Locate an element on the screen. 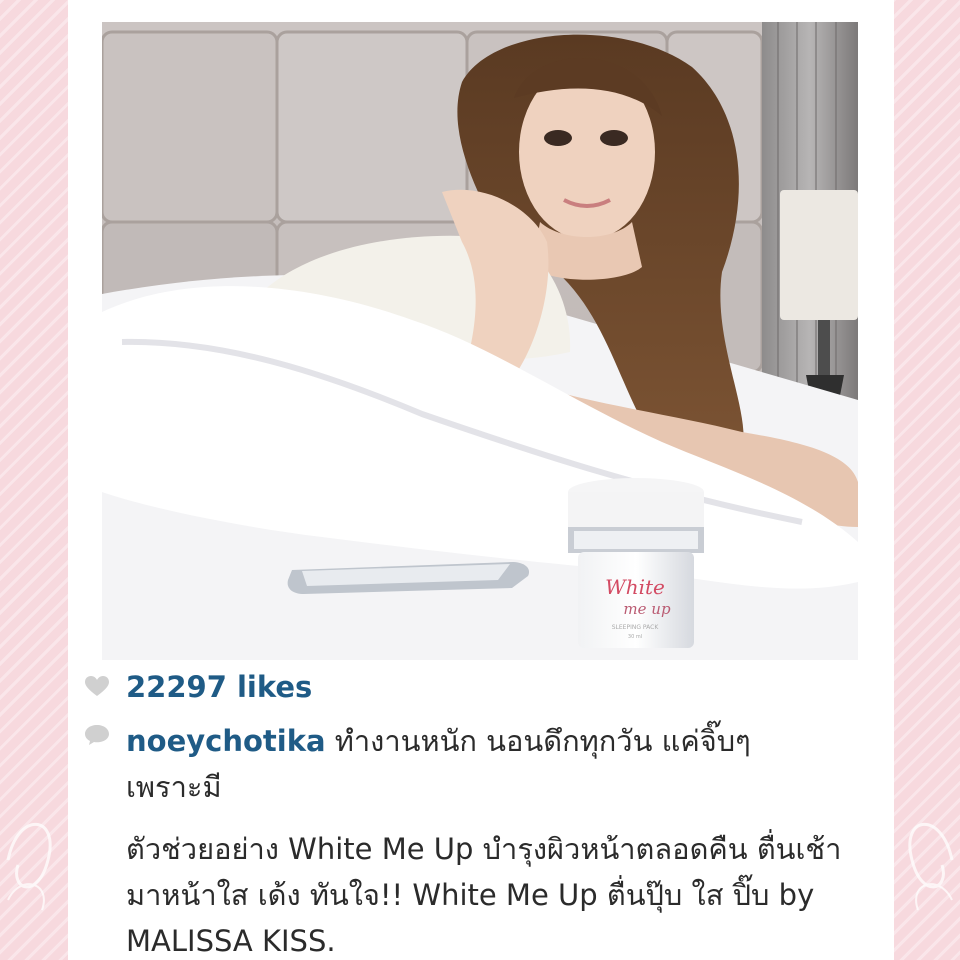  right-pink-border is located at coordinates (926, 480).